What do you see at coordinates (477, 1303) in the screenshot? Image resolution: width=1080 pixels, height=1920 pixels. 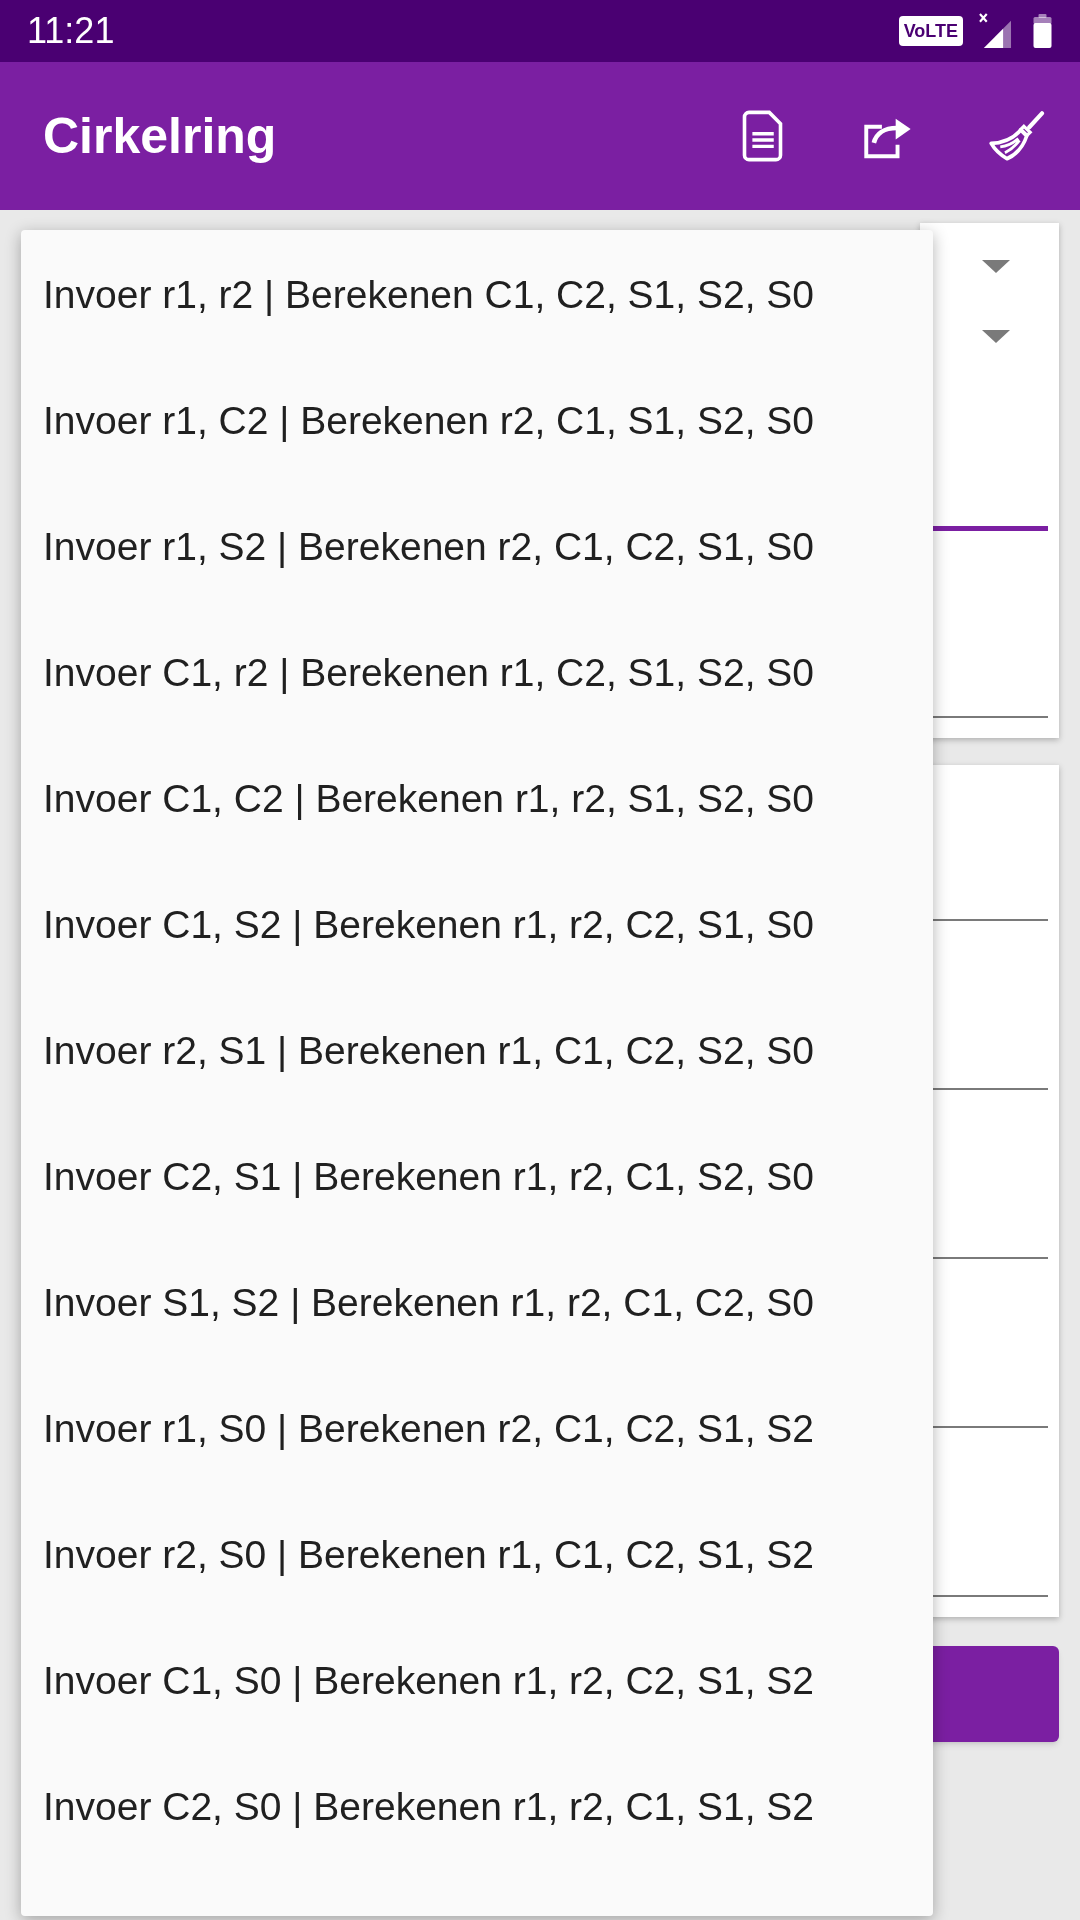 I see `menu-option: Invoer S1, S2 | Berekenen r1, r2, C1, C2, S0` at bounding box center [477, 1303].